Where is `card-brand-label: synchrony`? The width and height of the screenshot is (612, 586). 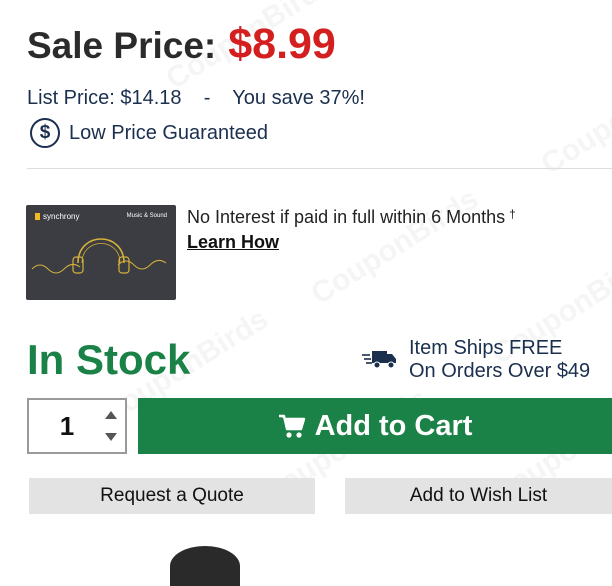 card-brand-label: synchrony is located at coordinates (61, 216).